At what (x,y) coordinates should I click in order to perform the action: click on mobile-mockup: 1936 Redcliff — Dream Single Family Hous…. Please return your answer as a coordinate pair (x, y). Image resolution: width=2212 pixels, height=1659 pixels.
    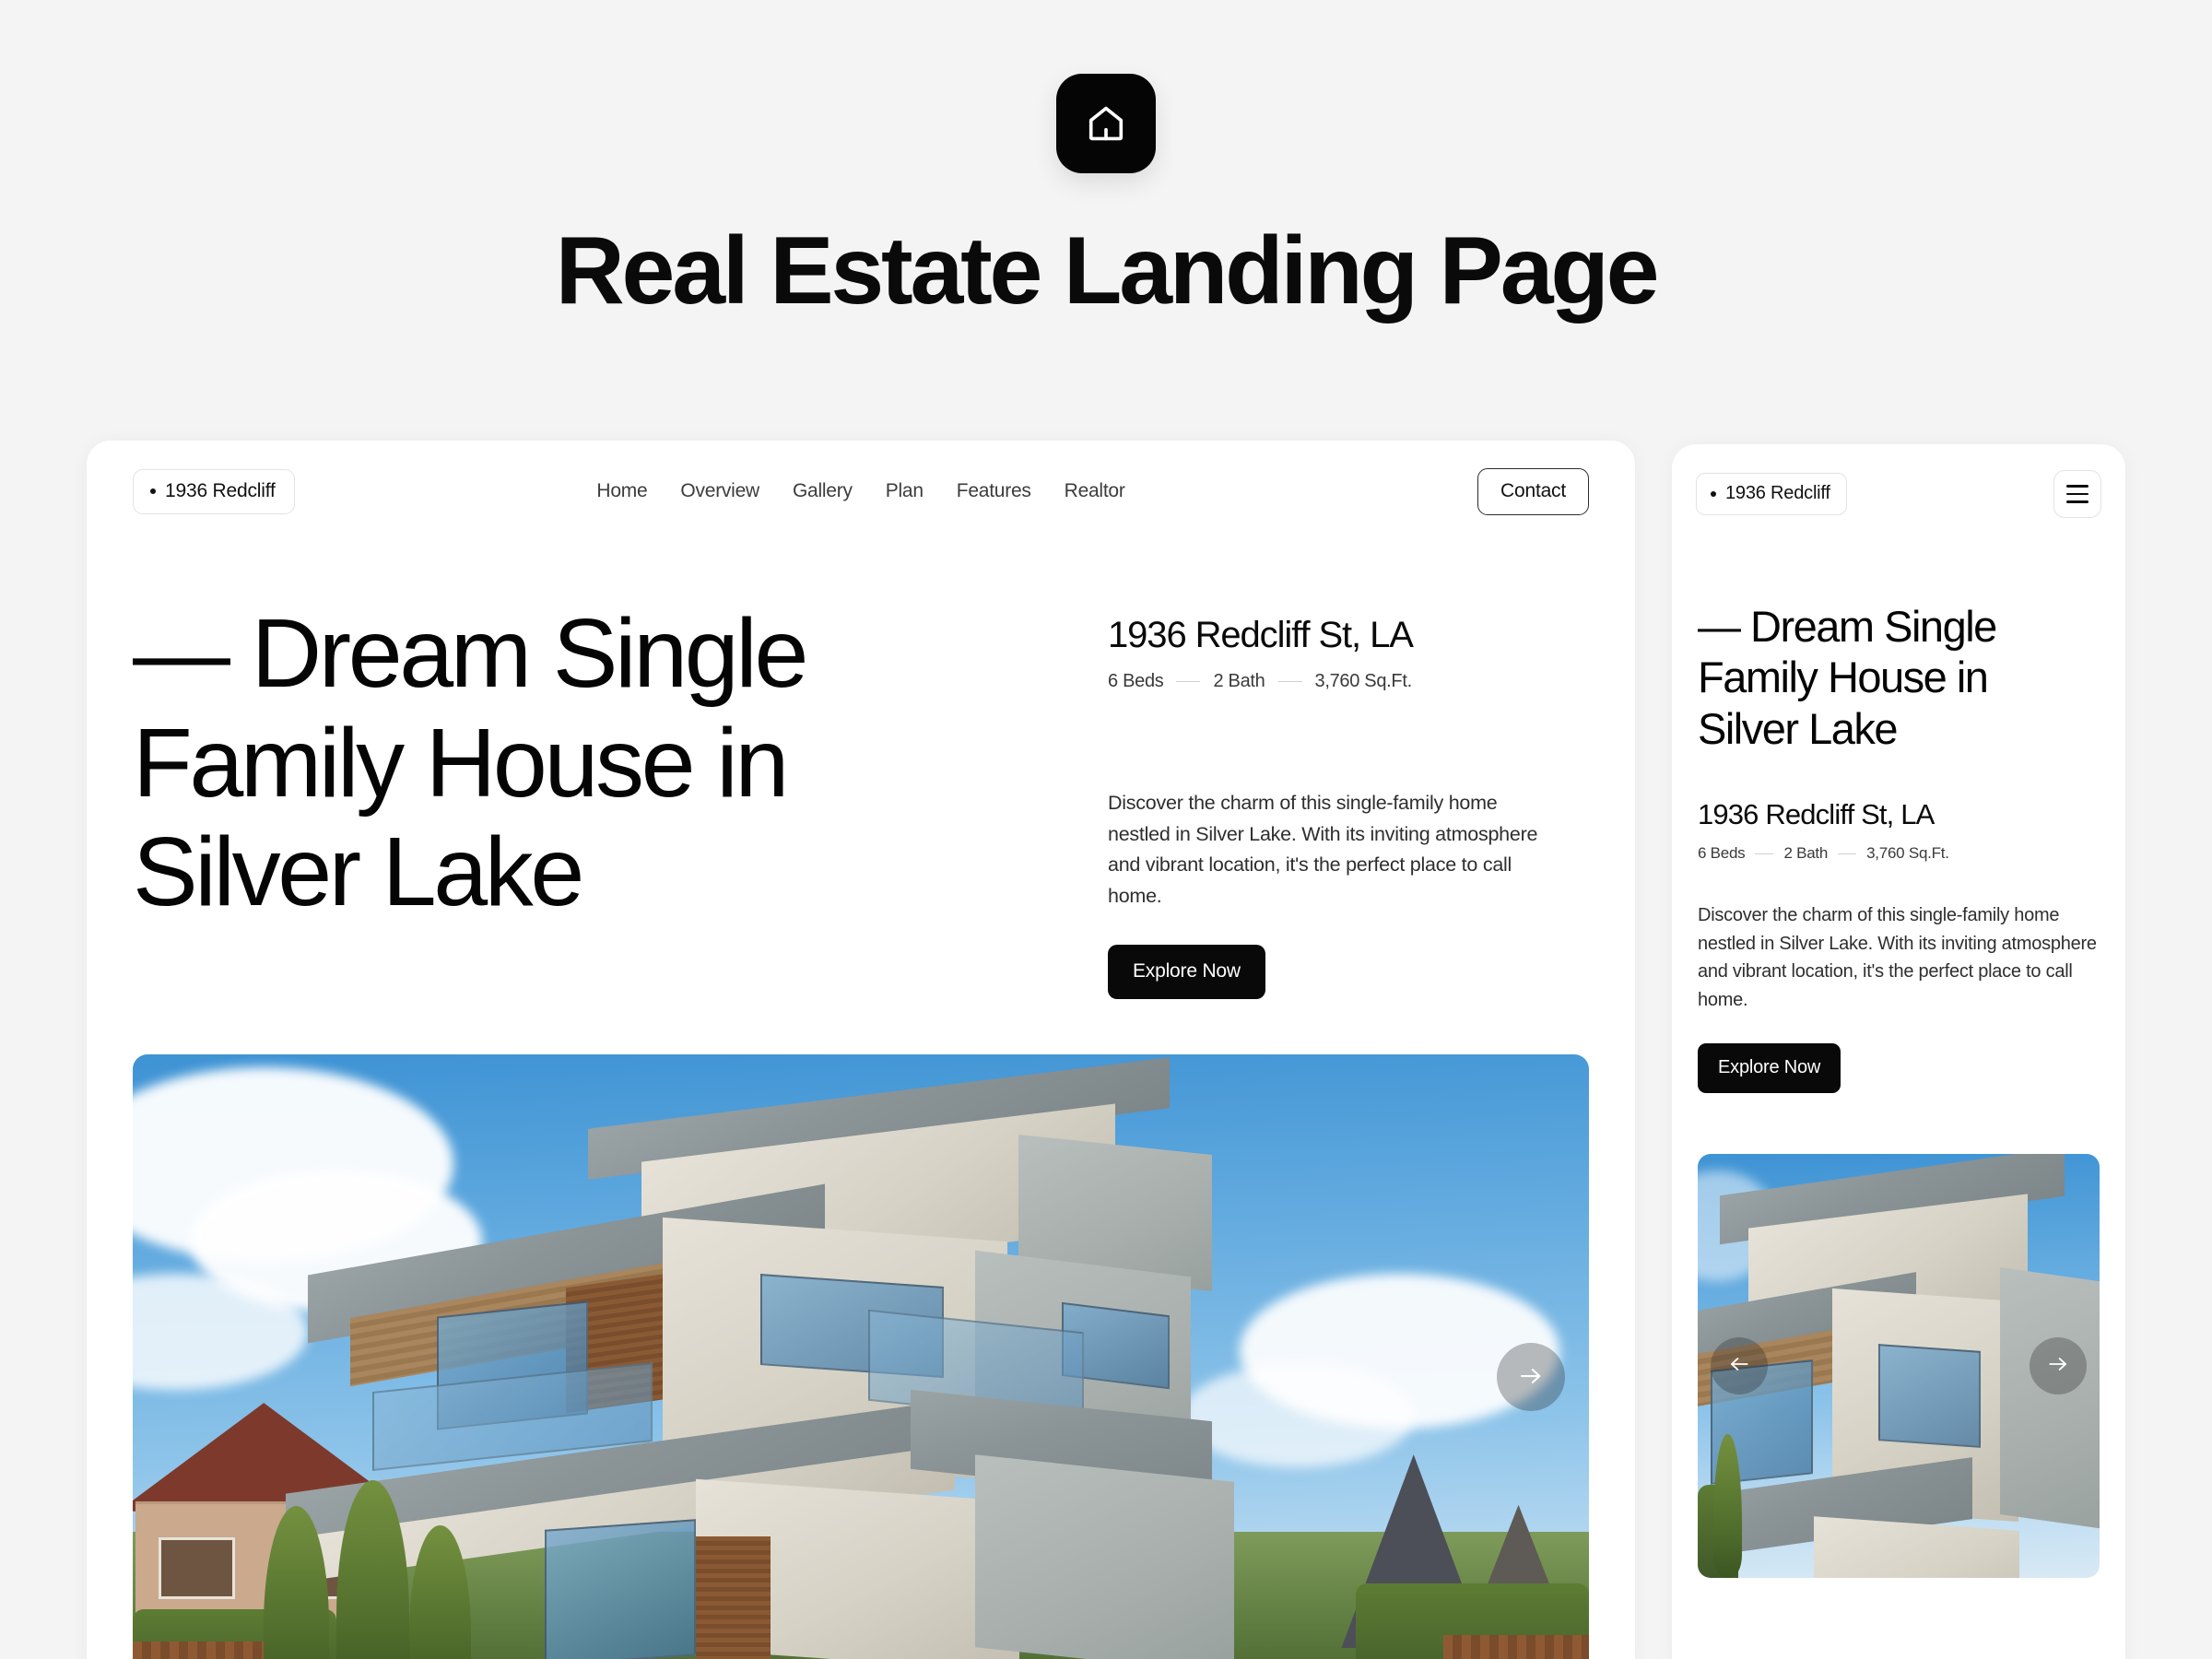
    Looking at the image, I should click on (1898, 1051).